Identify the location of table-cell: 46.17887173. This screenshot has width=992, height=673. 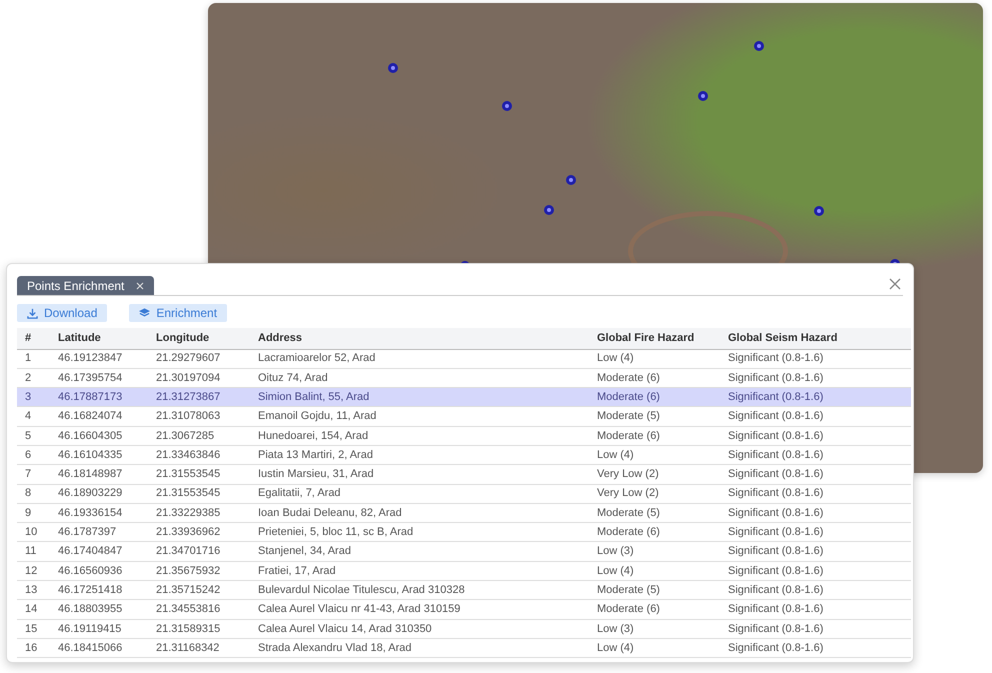
(99, 397).